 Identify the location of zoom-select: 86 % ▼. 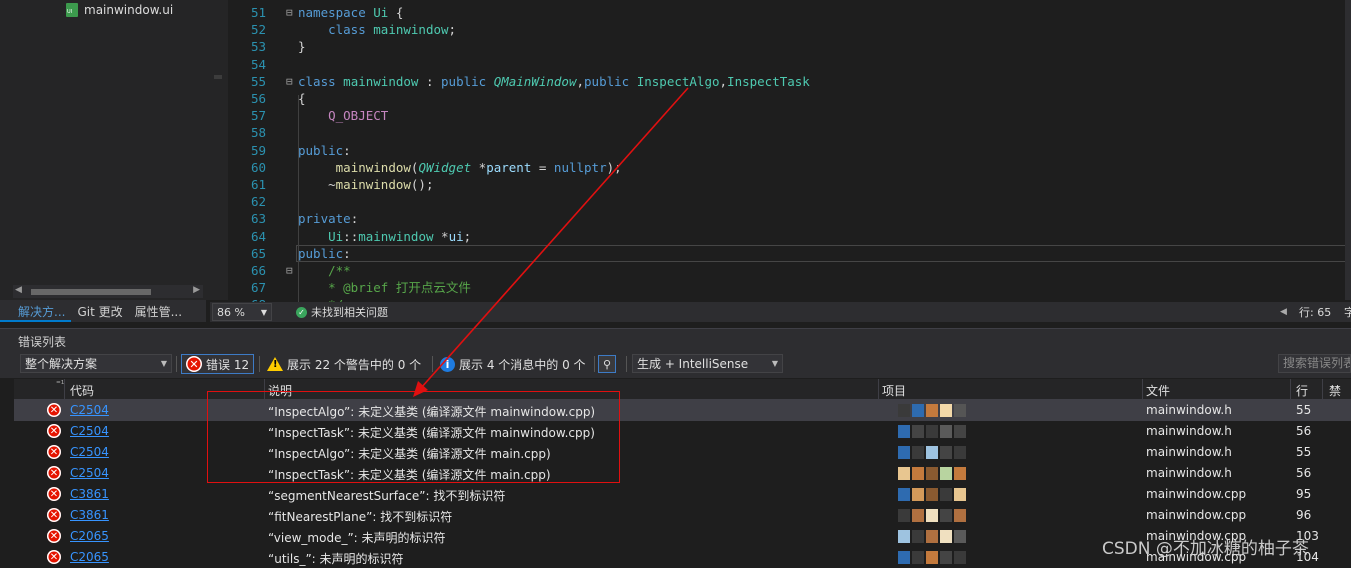
(242, 312).